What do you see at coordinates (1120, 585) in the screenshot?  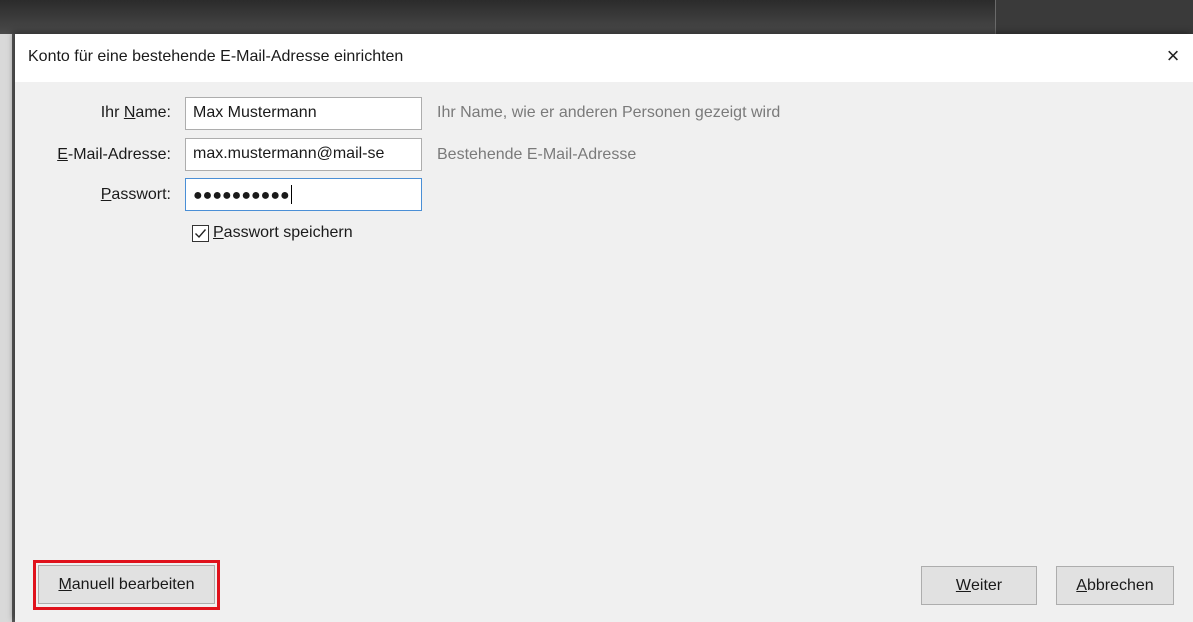 I see `cancel-label-rest: bbrechen` at bounding box center [1120, 585].